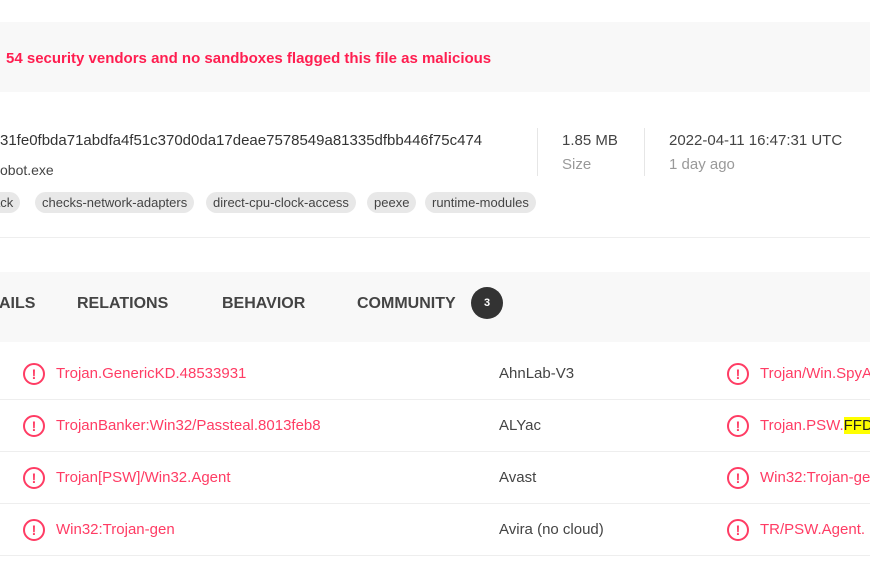 This screenshot has width=870, height=570. Describe the element at coordinates (856, 425) in the screenshot. I see `search-highlight: FFD` at that location.